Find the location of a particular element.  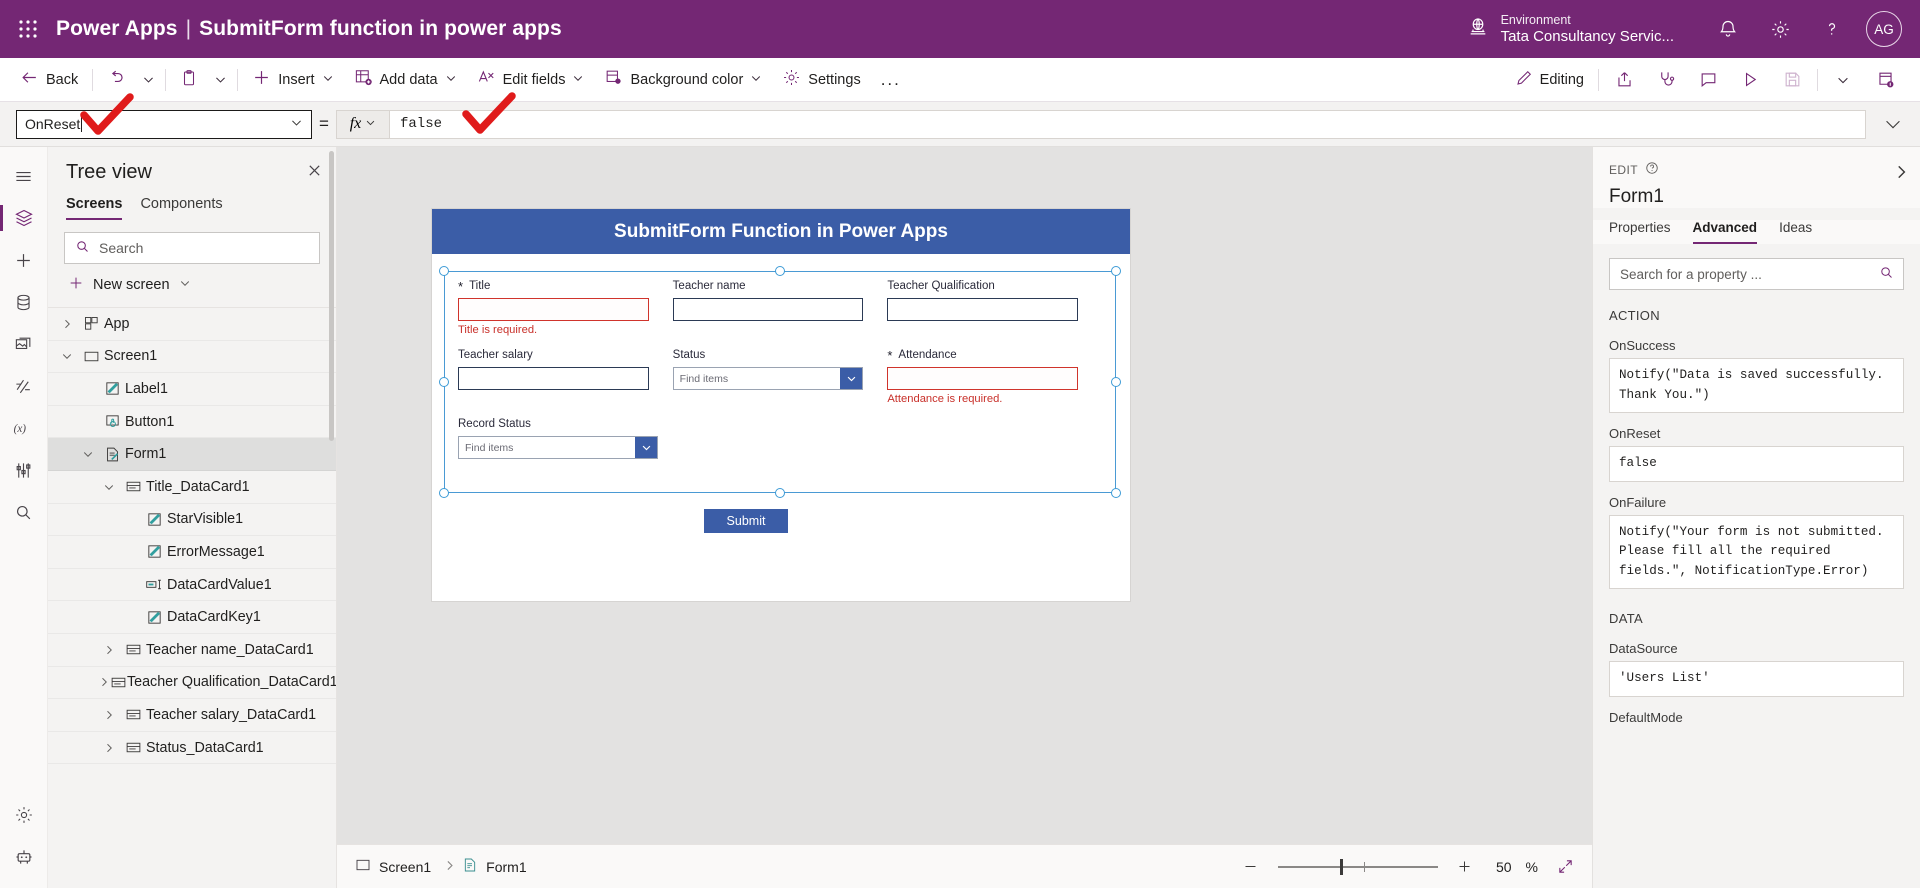

tree-item-starvisible1: StarVisible1 is located at coordinates (192, 520).